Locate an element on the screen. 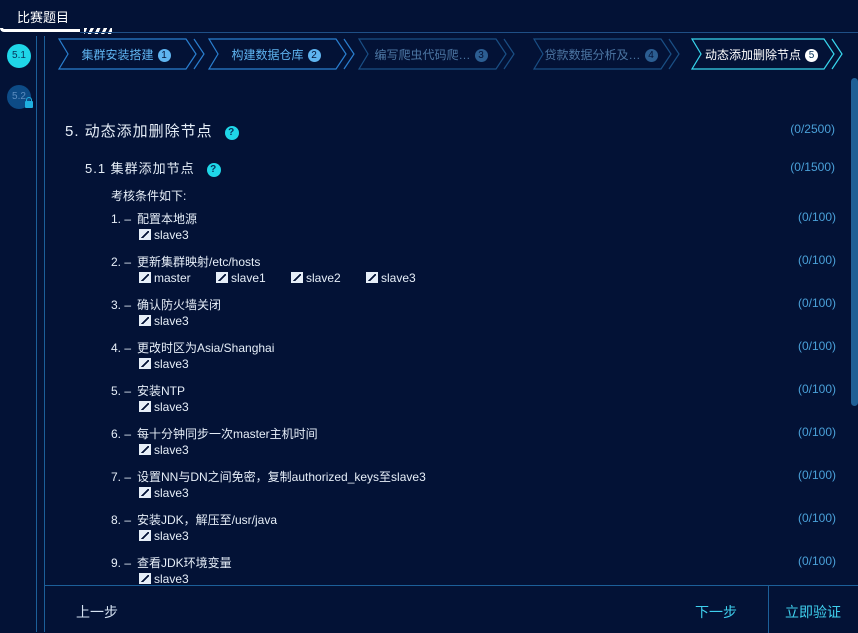 The width and height of the screenshot is (858, 633). task-number: 4. – is located at coordinates (121, 348).